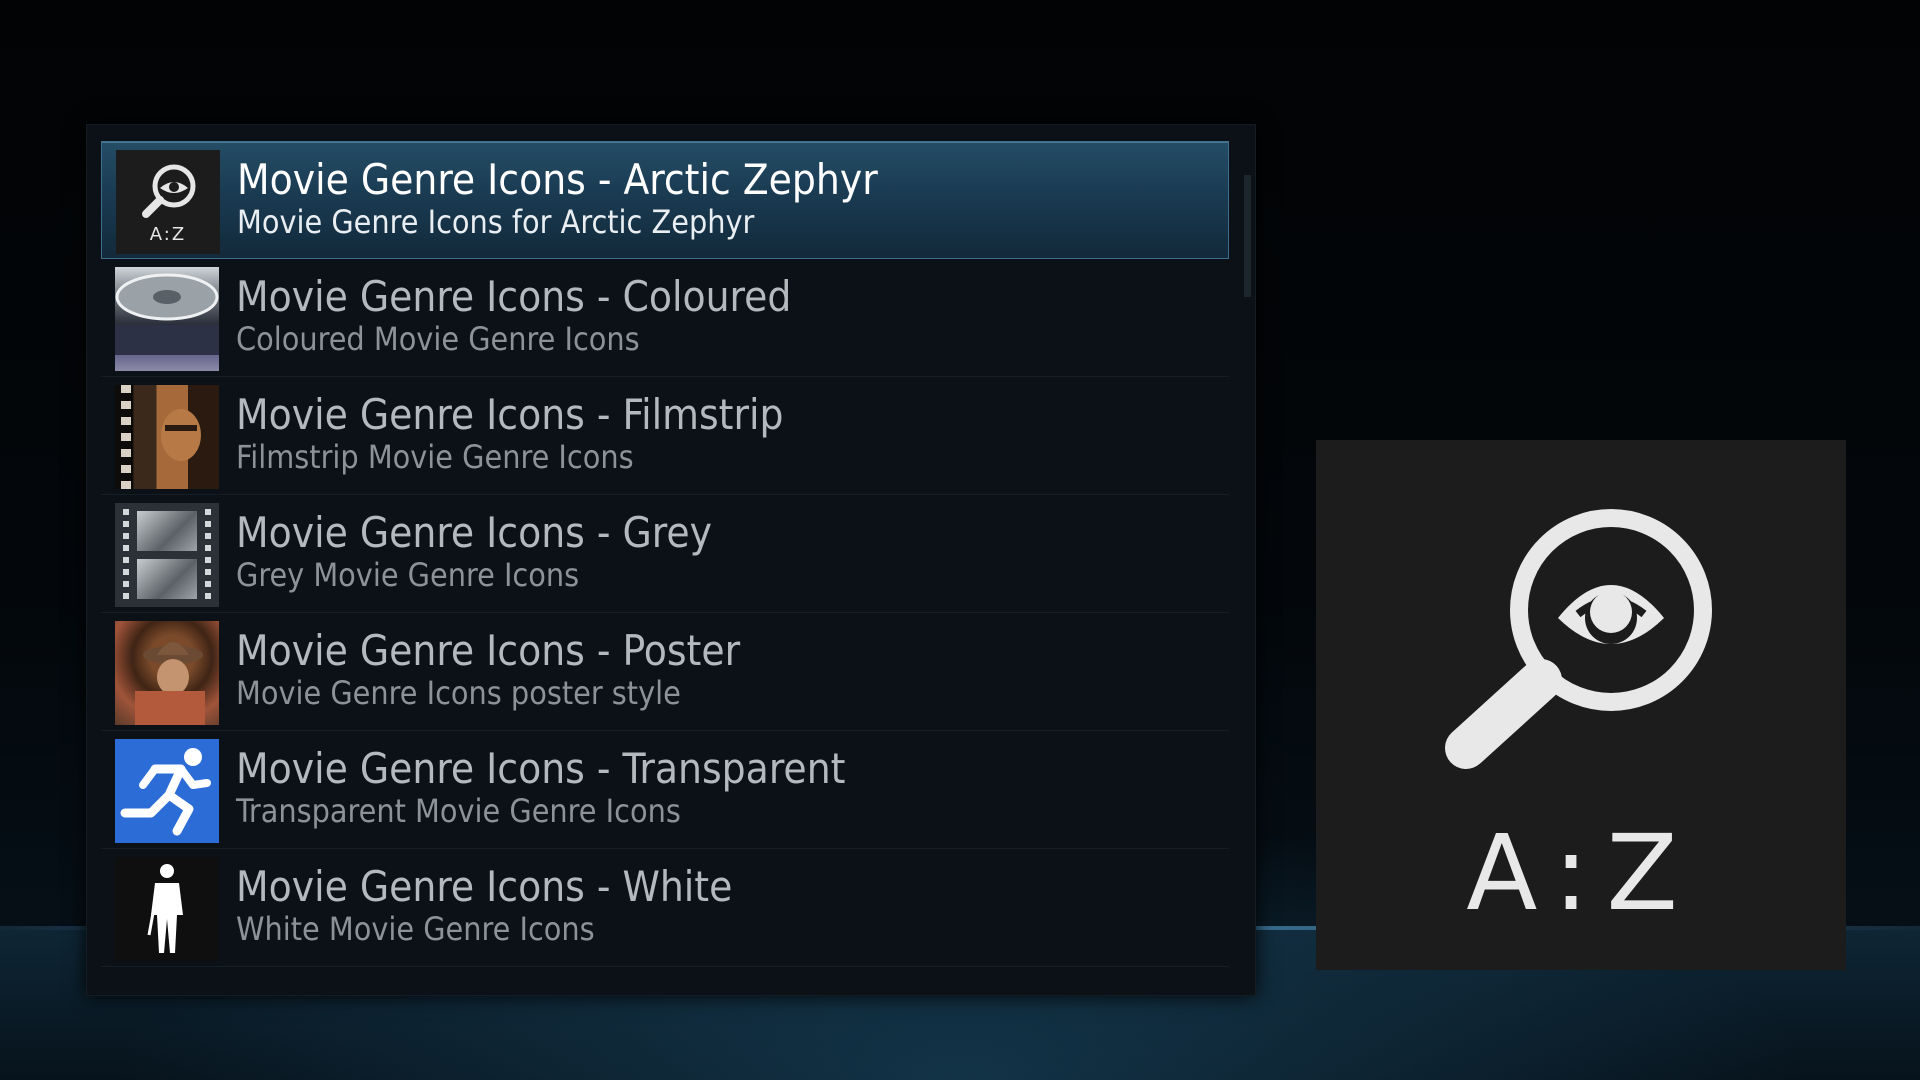 The height and width of the screenshot is (1080, 1920). What do you see at coordinates (167, 909) in the screenshot?
I see `man-silhouette-icon` at bounding box center [167, 909].